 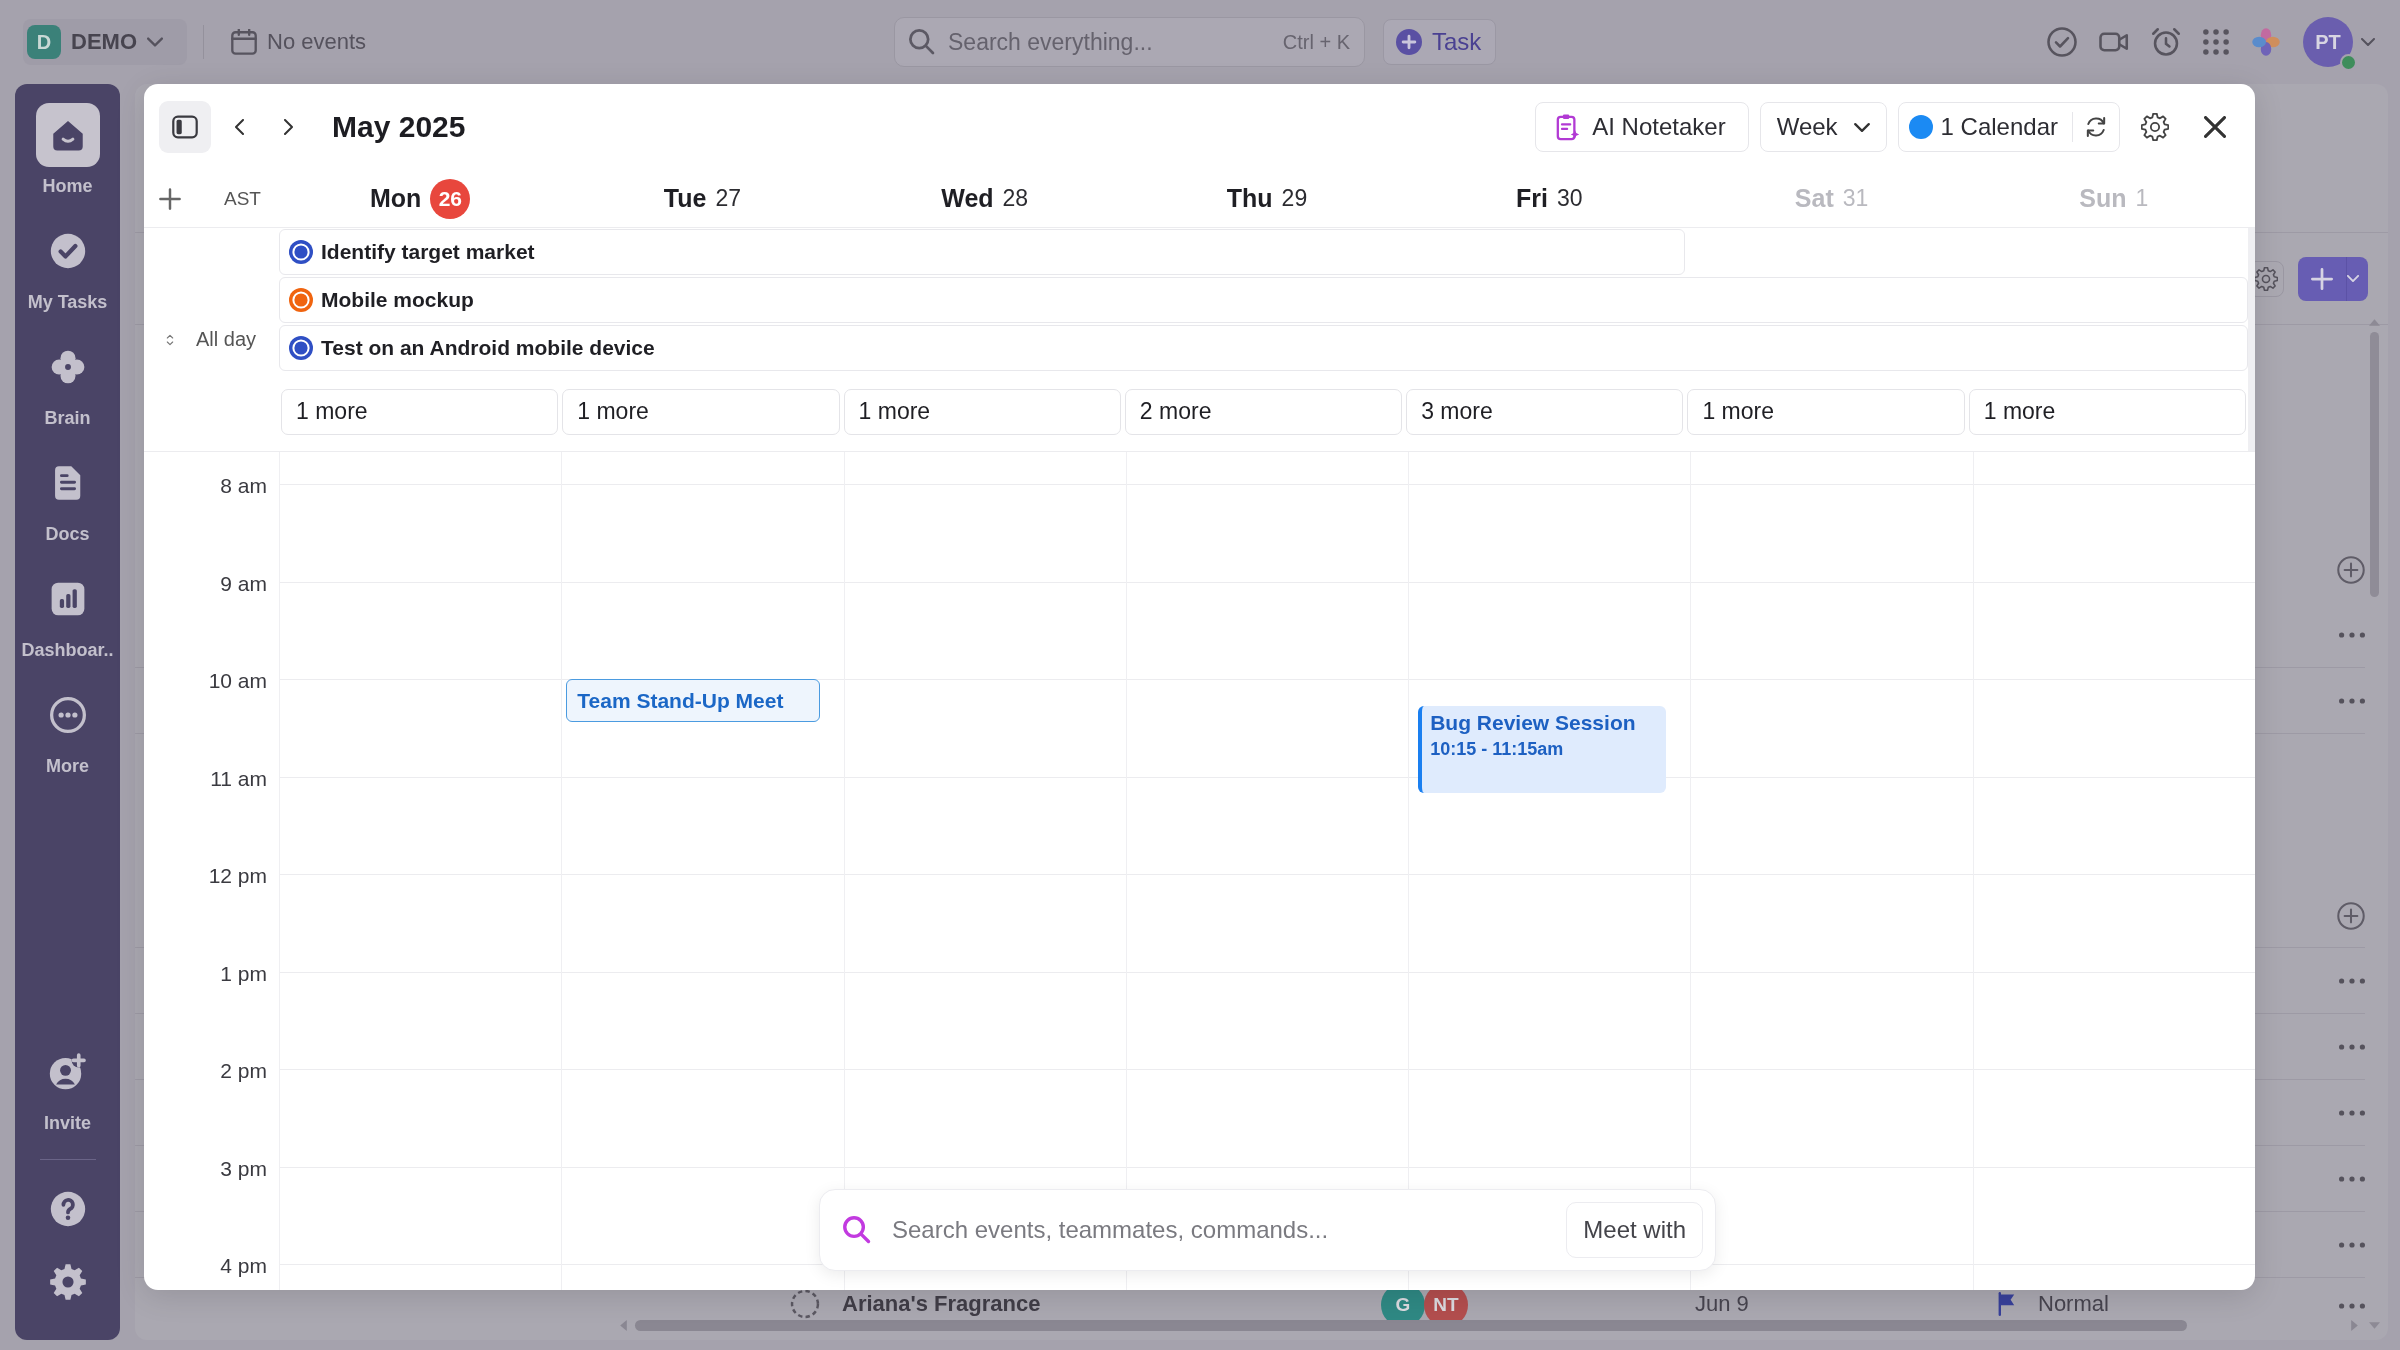 What do you see at coordinates (1497, 749) in the screenshot?
I see `event-time: 10:15 - 11:15am` at bounding box center [1497, 749].